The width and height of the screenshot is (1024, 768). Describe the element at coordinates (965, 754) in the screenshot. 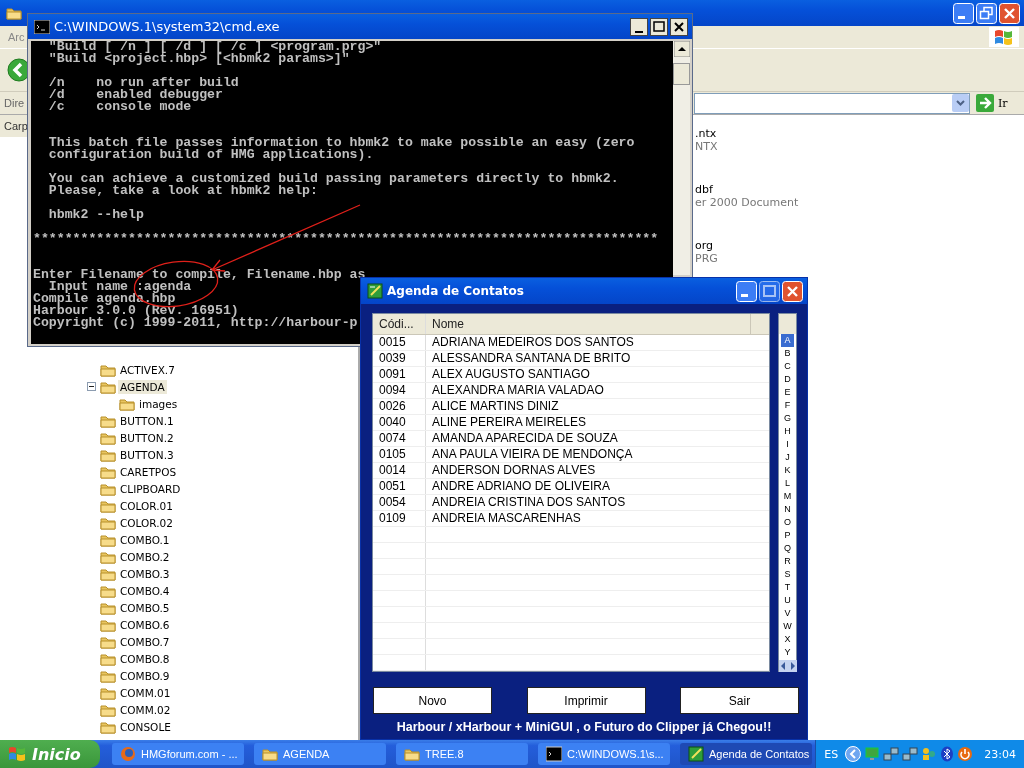

I see `power-icon` at that location.